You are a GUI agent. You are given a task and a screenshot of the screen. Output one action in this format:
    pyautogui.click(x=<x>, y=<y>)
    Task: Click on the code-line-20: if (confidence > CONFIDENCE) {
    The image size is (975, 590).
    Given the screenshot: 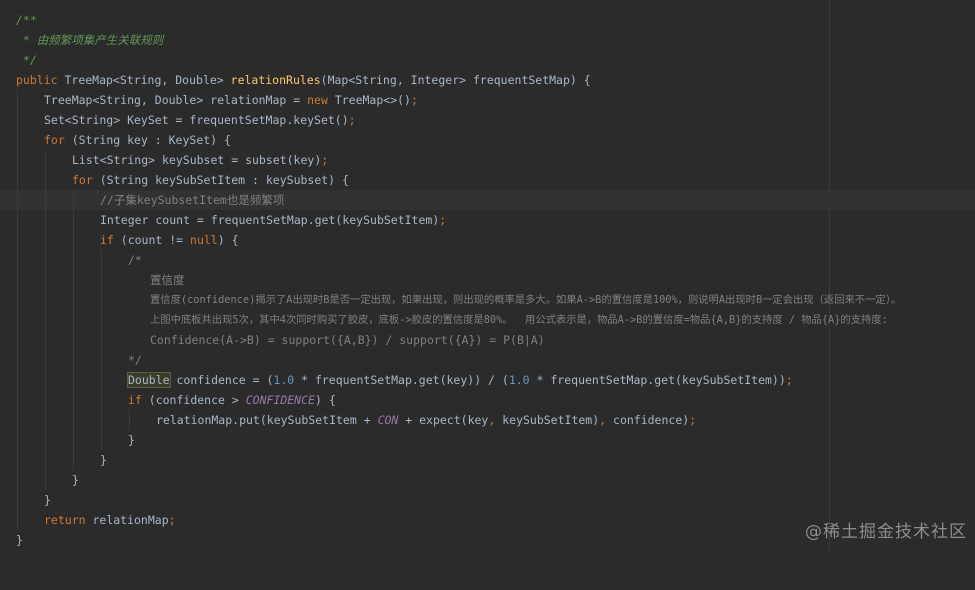 What is the action you would take?
    pyautogui.click(x=487, y=400)
    